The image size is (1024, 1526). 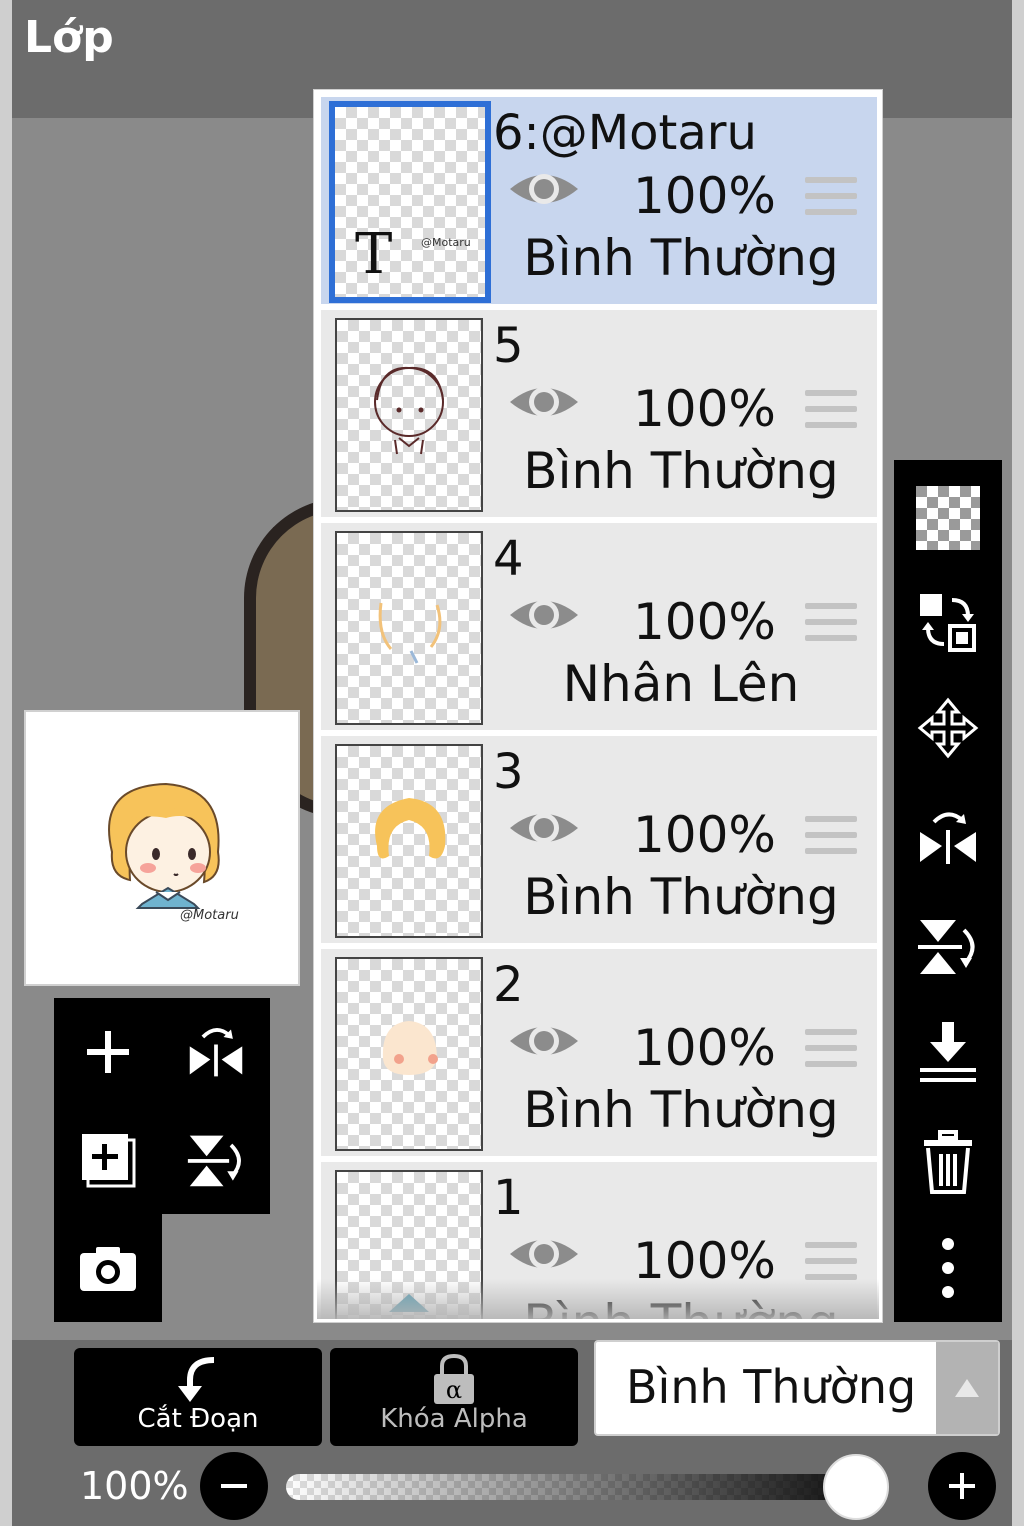 I want to click on opacity-slider-track, so click(x=571, y=1487).